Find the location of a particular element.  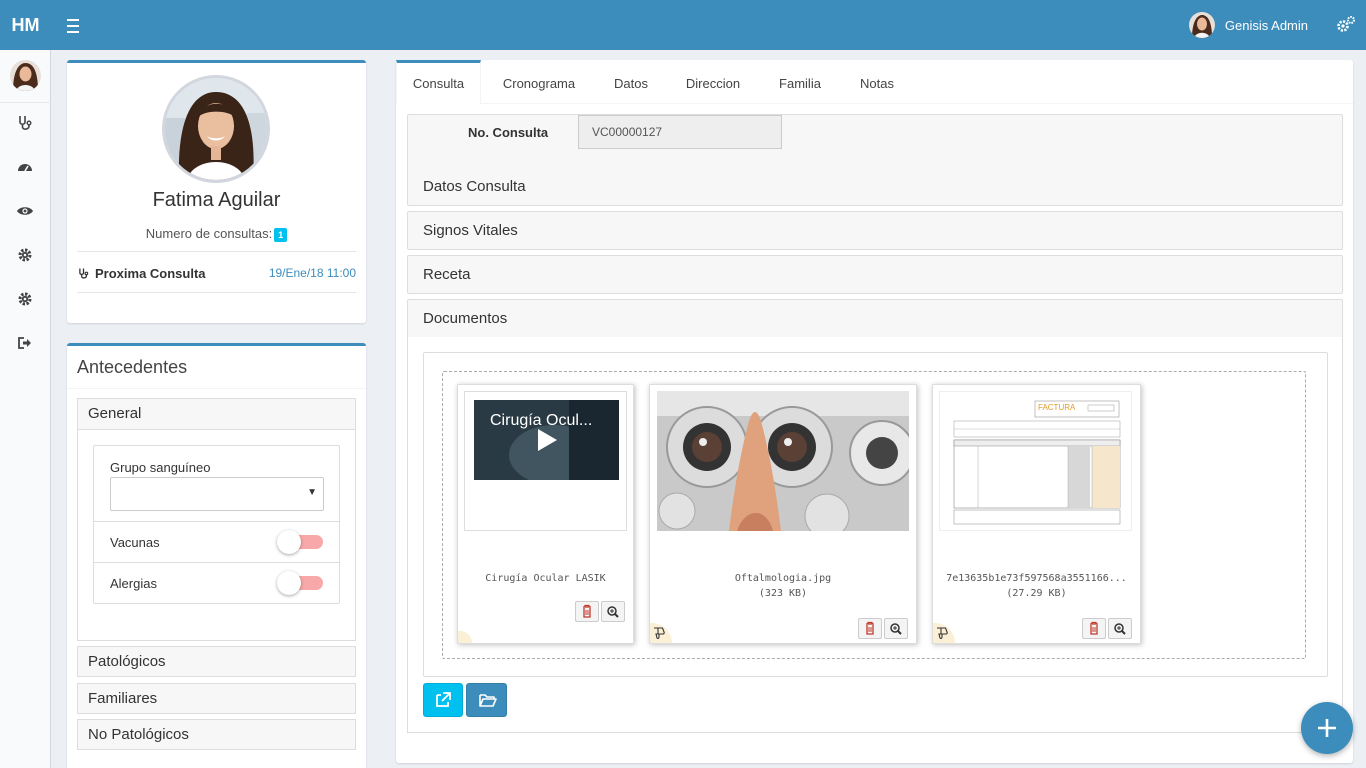

invoice-title: FACTURA is located at coordinates (1057, 407).